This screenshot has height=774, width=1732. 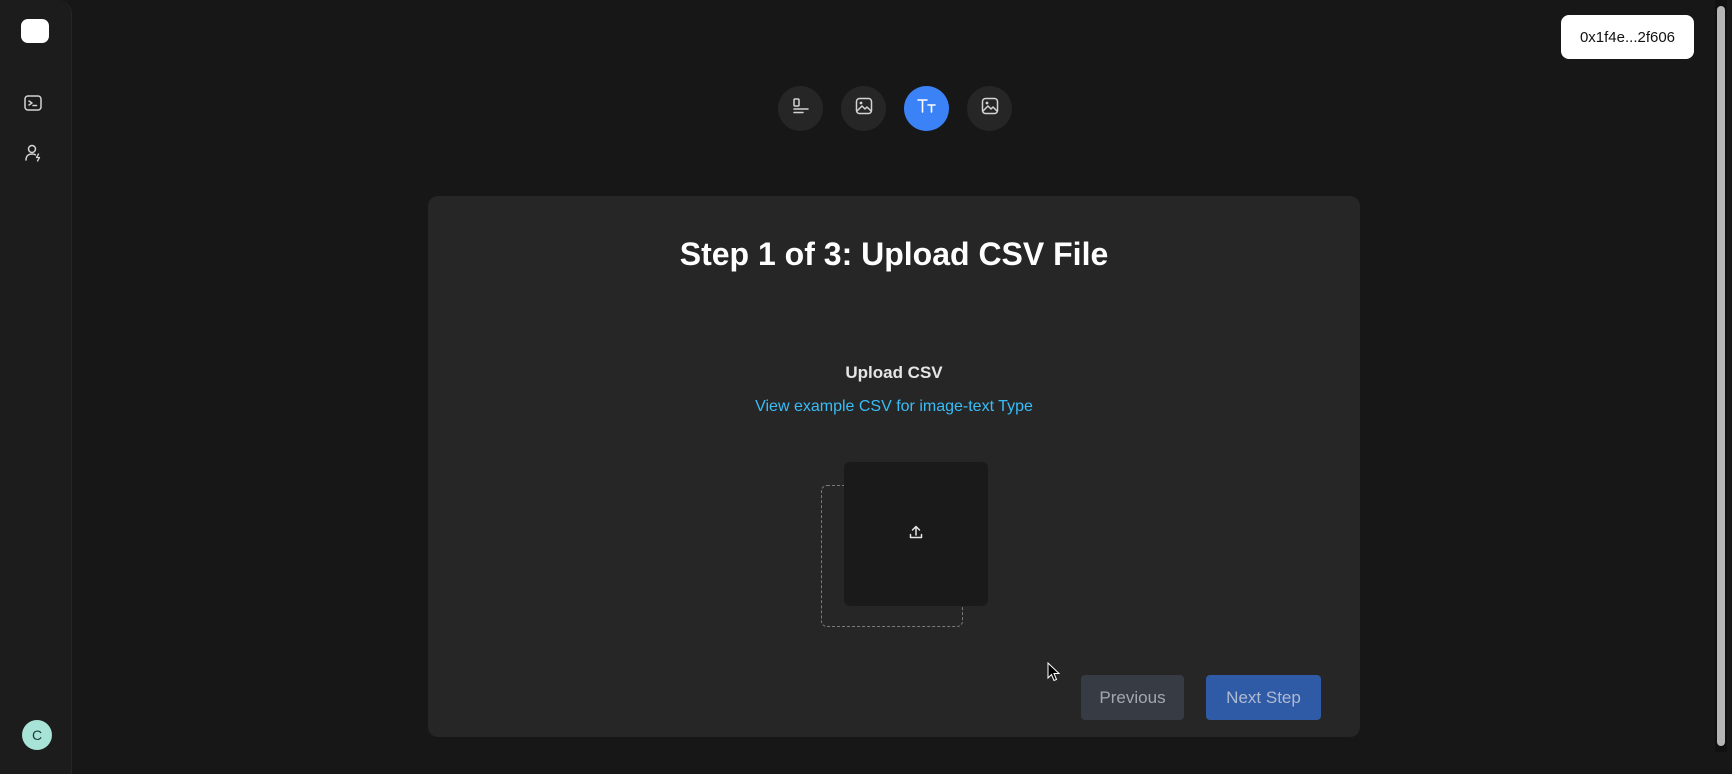 I want to click on scrollbar, so click(x=1721, y=376).